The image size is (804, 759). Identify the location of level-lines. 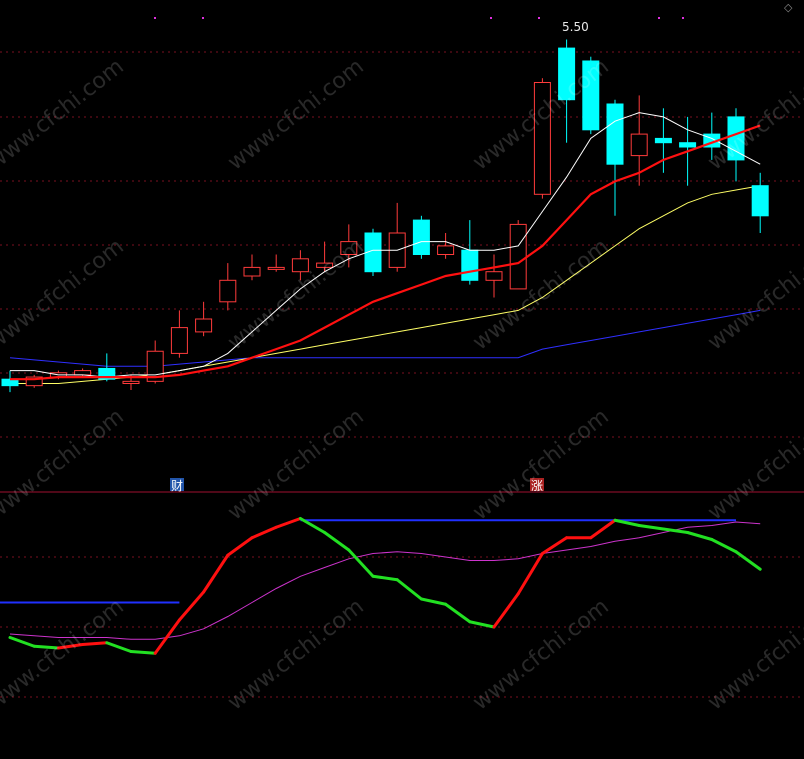
(368, 561).